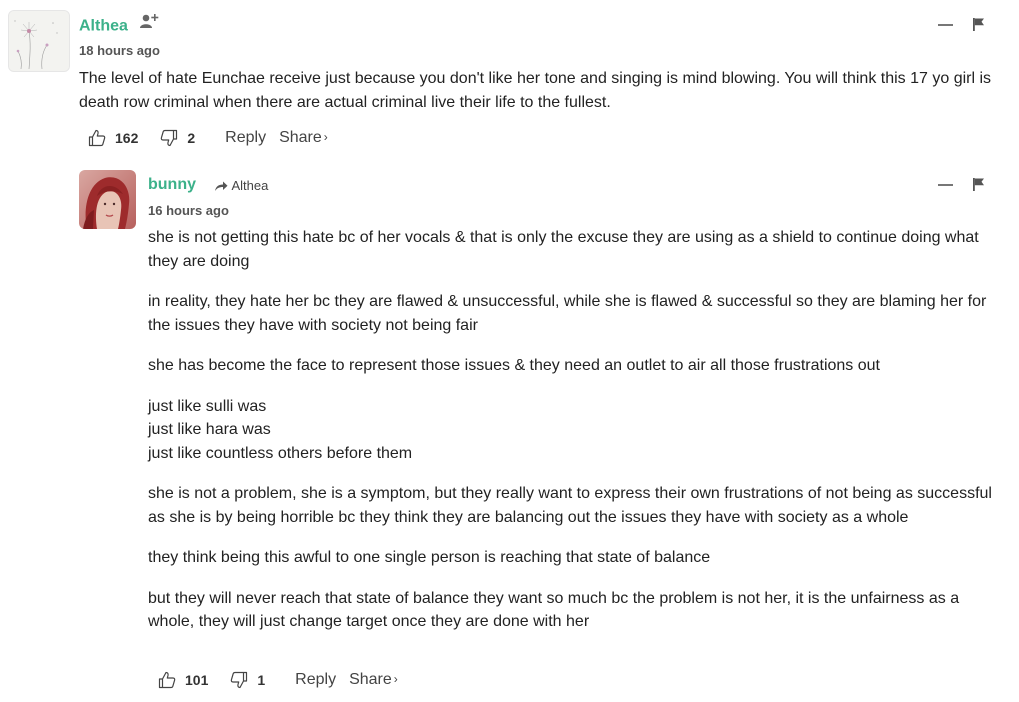 The height and width of the screenshot is (702, 1019). Describe the element at coordinates (113, 138) in the screenshot. I see `upvote-button: 162` at that location.